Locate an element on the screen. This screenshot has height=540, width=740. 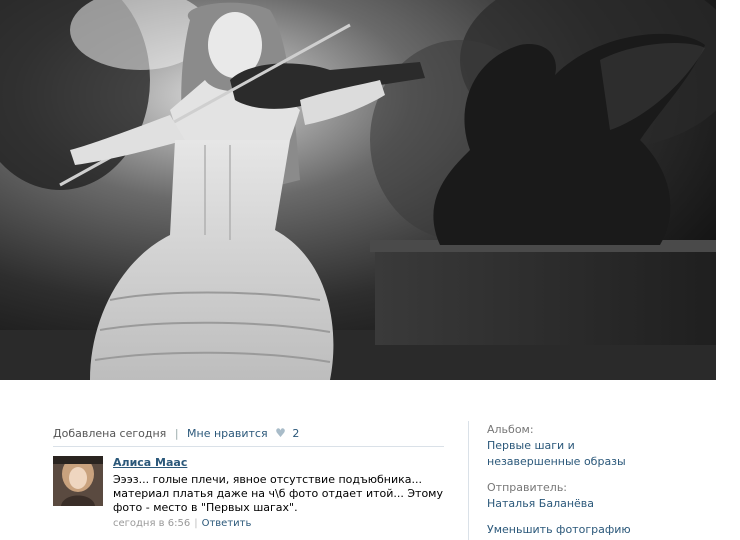
photo-meta: Добавлена сегодня | Мне нравится ♥ 2 is located at coordinates (176, 433).